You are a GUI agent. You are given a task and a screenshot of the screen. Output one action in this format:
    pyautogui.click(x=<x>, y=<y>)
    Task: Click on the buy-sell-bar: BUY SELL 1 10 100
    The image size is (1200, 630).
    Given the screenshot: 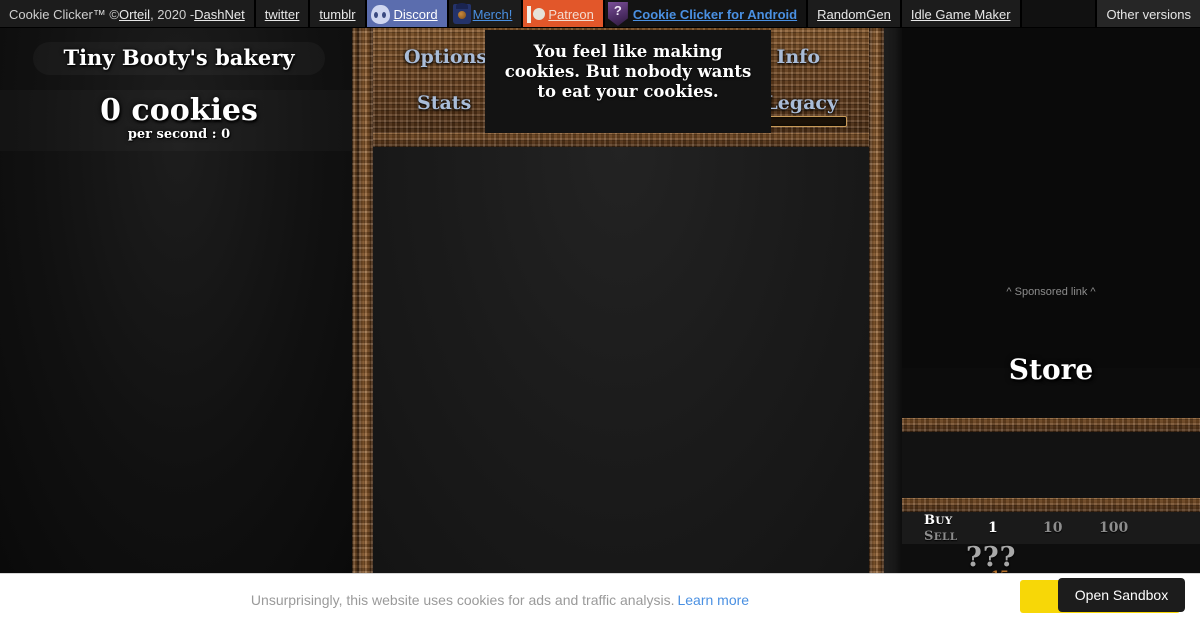 What is the action you would take?
    pyautogui.click(x=1051, y=528)
    